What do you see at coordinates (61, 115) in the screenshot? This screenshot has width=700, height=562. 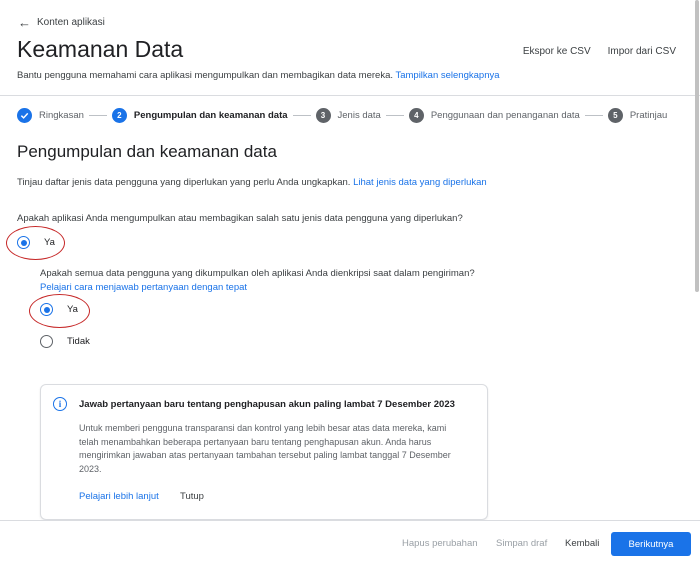 I see `step-label: Ringkasan` at bounding box center [61, 115].